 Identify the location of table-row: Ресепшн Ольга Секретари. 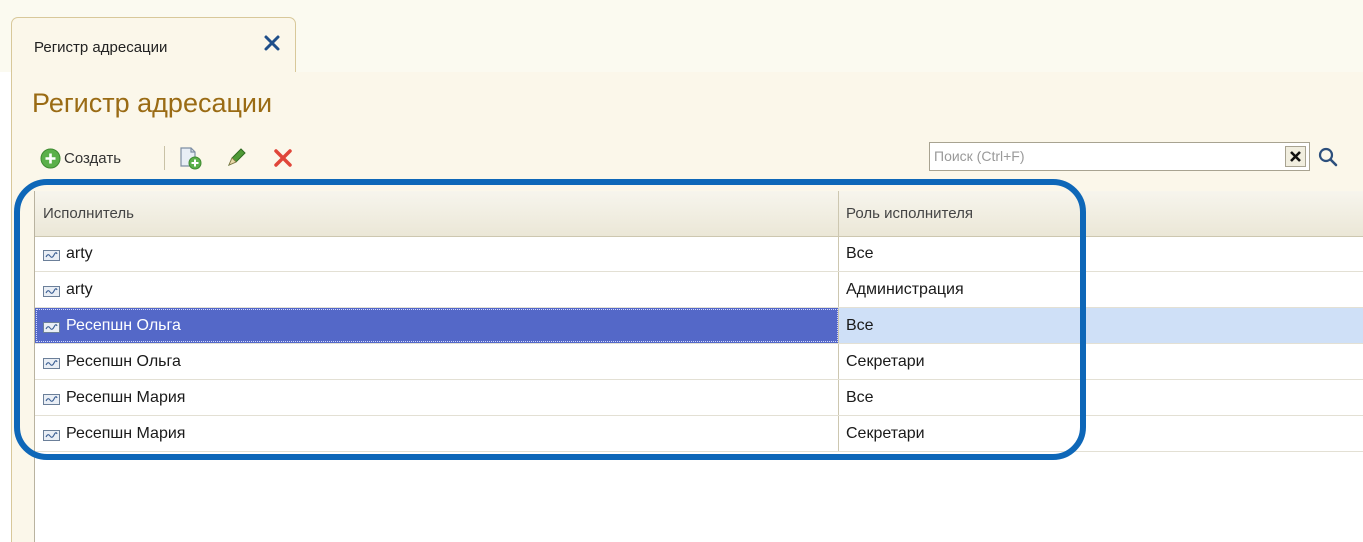
(699, 362).